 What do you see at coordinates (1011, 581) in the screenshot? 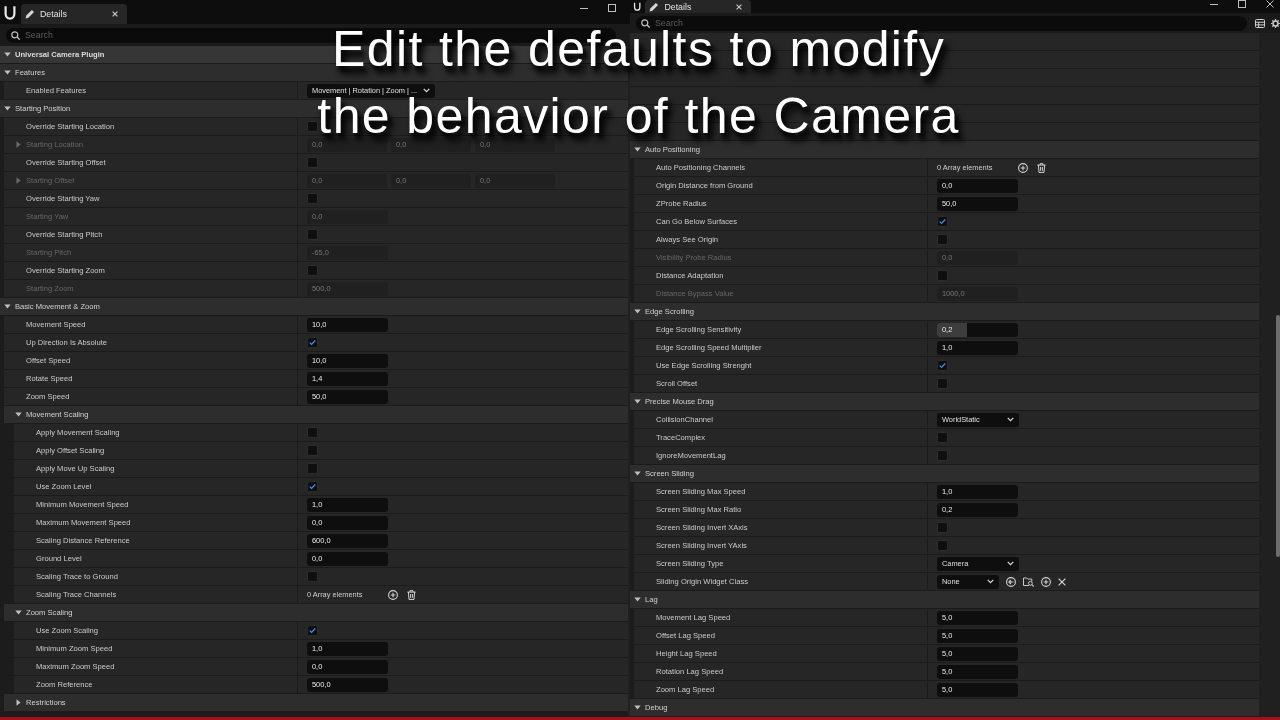
I see `arrow-left-circle-icon` at bounding box center [1011, 581].